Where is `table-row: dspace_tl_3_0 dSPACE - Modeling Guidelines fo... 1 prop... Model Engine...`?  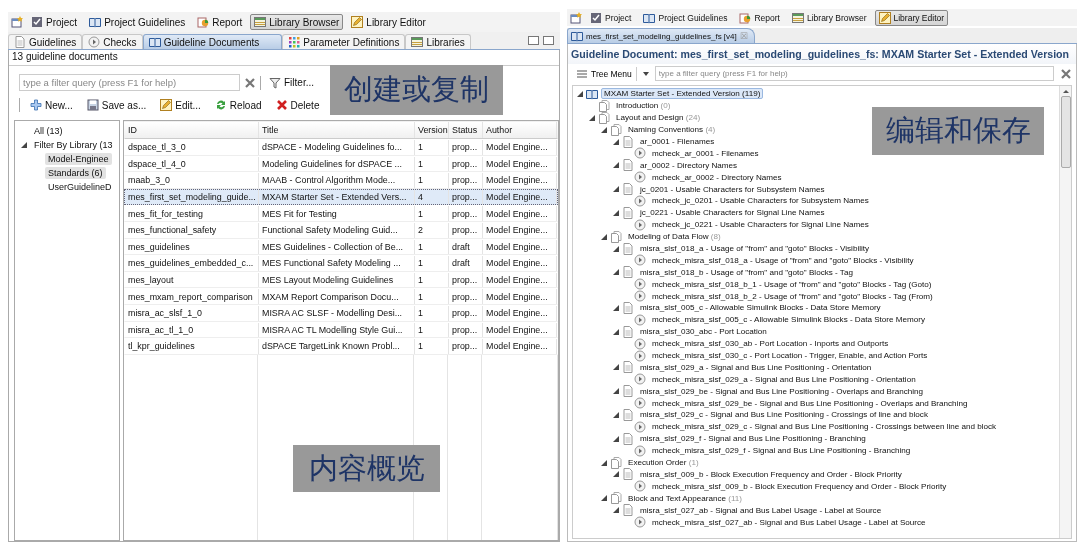 table-row: dspace_tl_3_0 dSPACE - Modeling Guidelines fo... 1 prop... Model Engine... is located at coordinates (341, 147).